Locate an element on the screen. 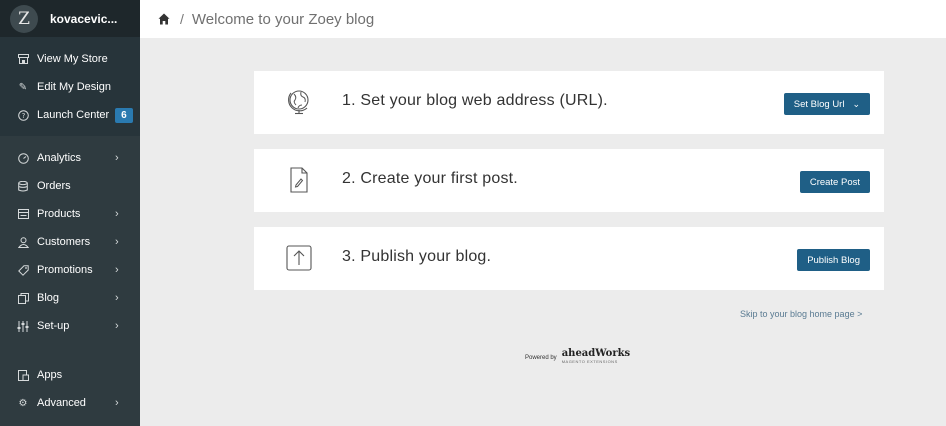  sidebar-item-edit-my-design: ✎ Edit My Design is located at coordinates (70, 87).